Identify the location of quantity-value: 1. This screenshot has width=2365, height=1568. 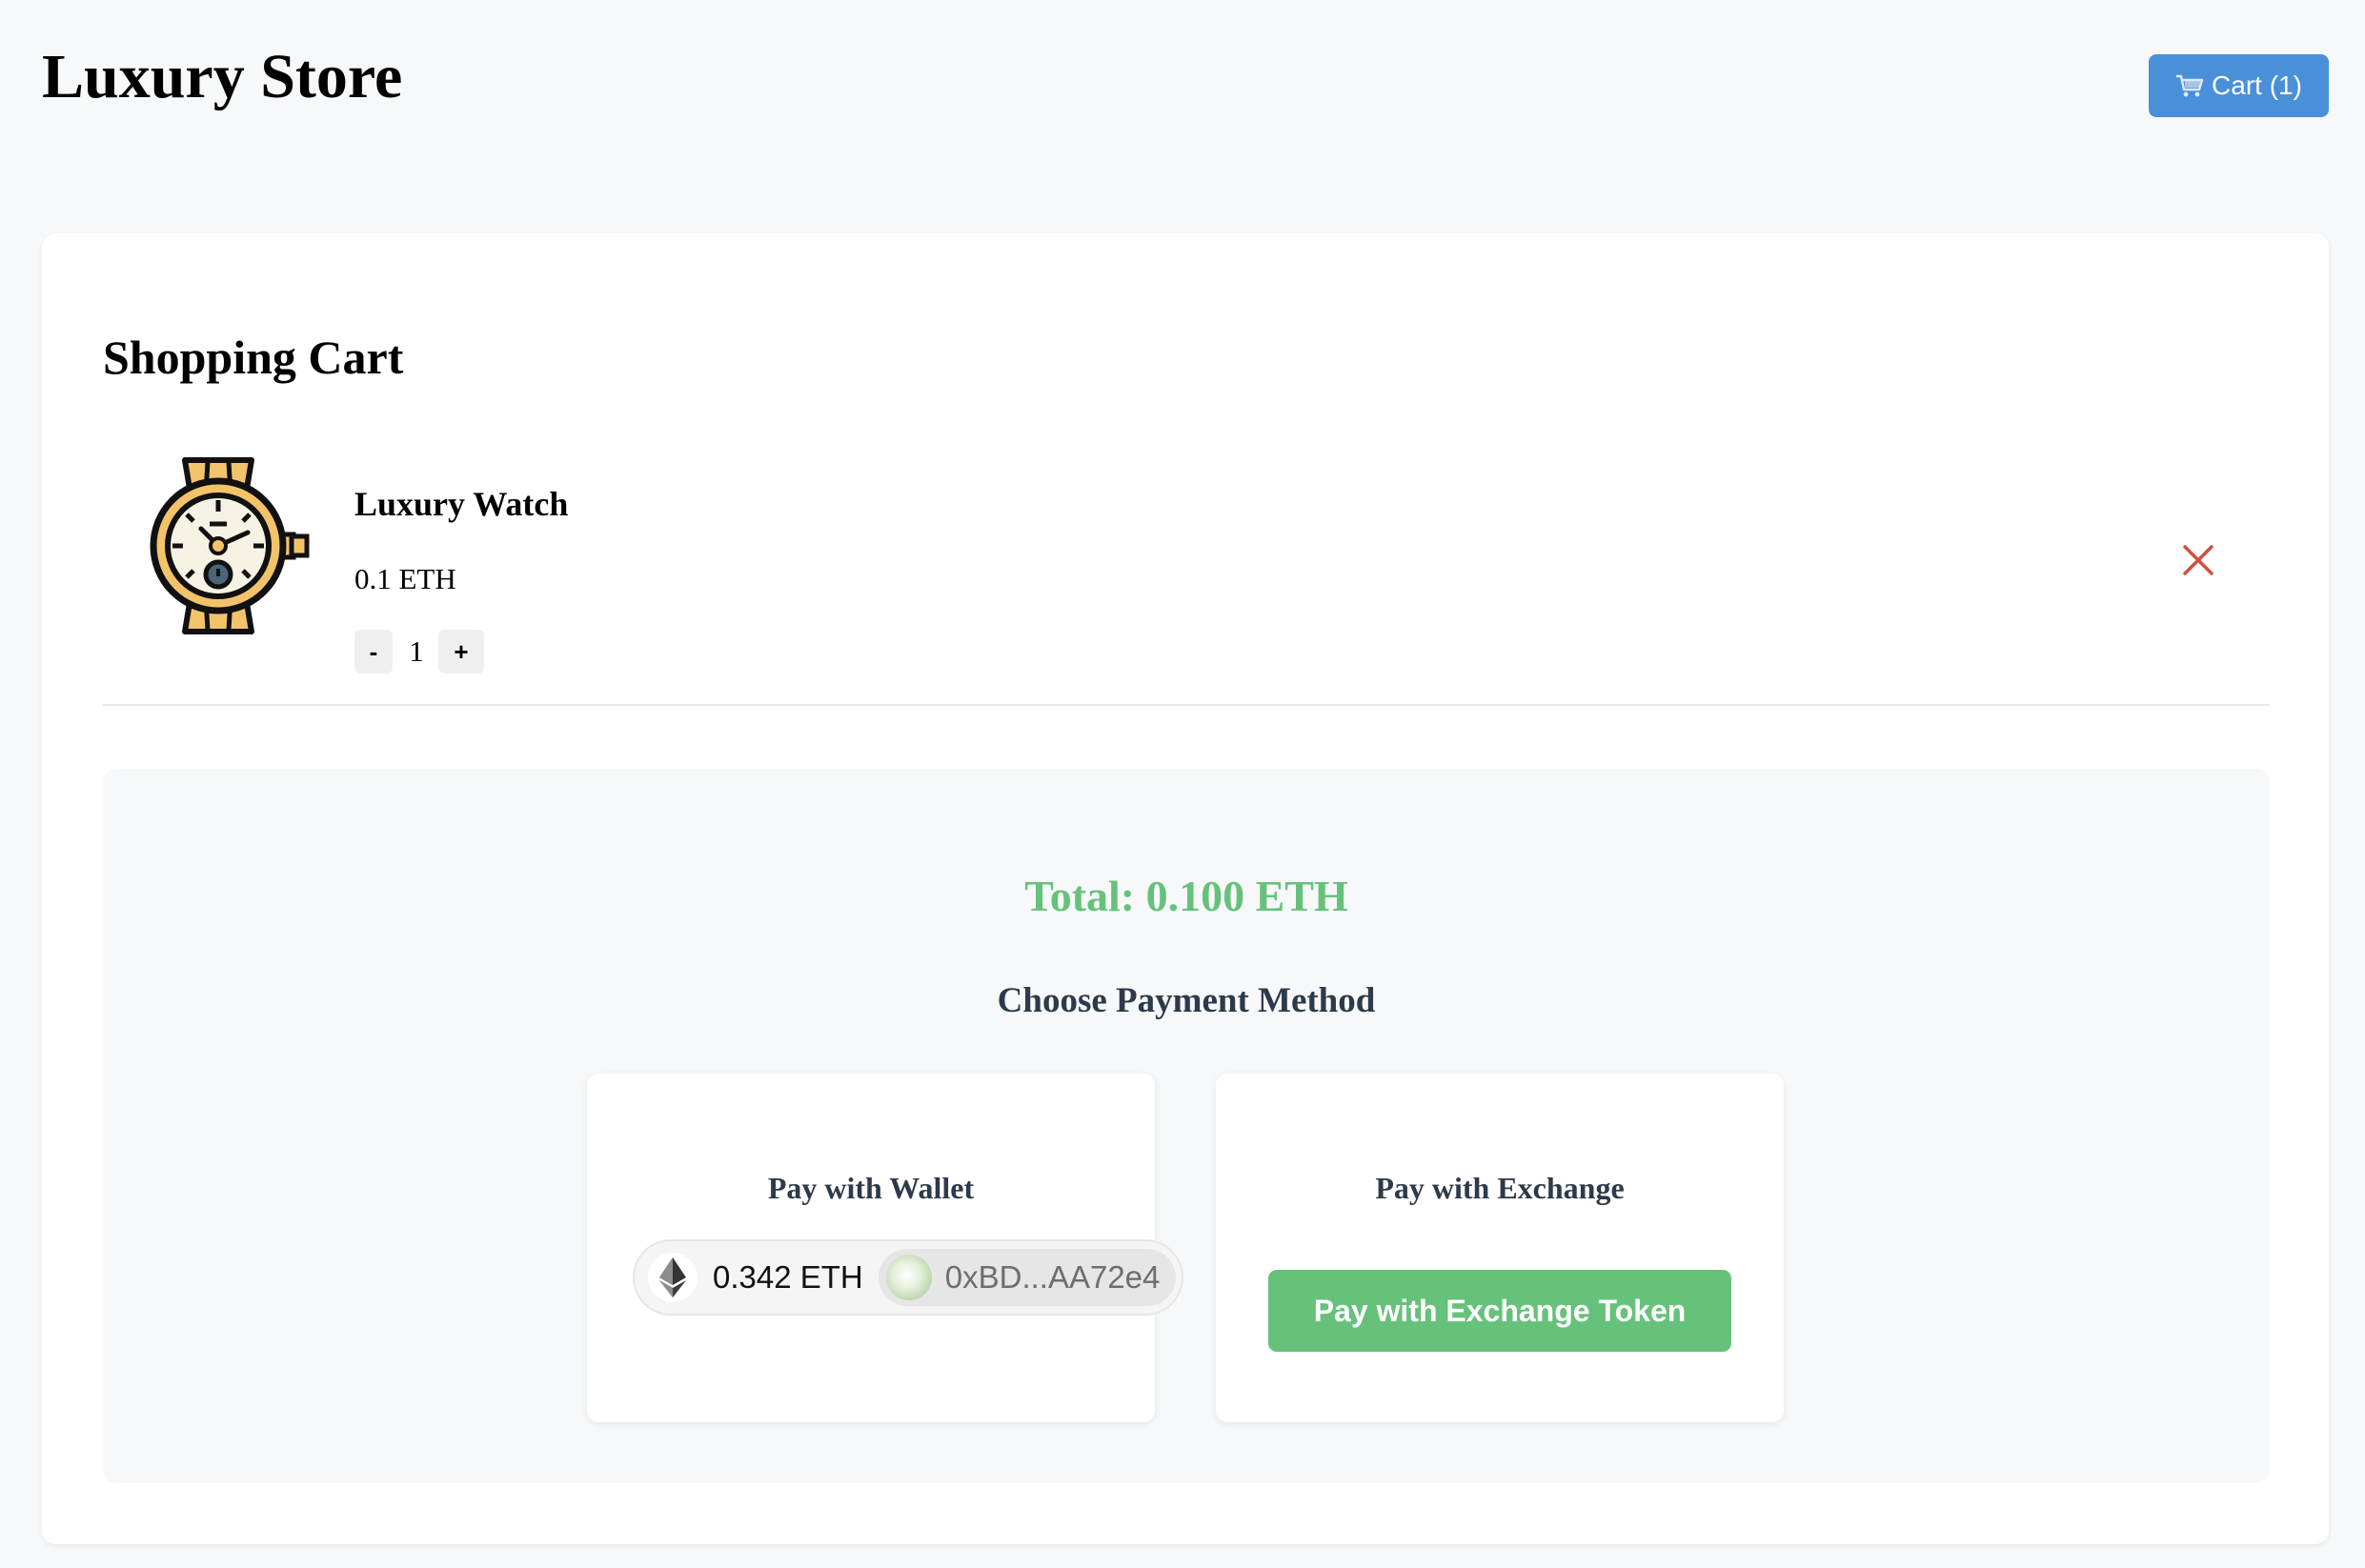
(416, 651).